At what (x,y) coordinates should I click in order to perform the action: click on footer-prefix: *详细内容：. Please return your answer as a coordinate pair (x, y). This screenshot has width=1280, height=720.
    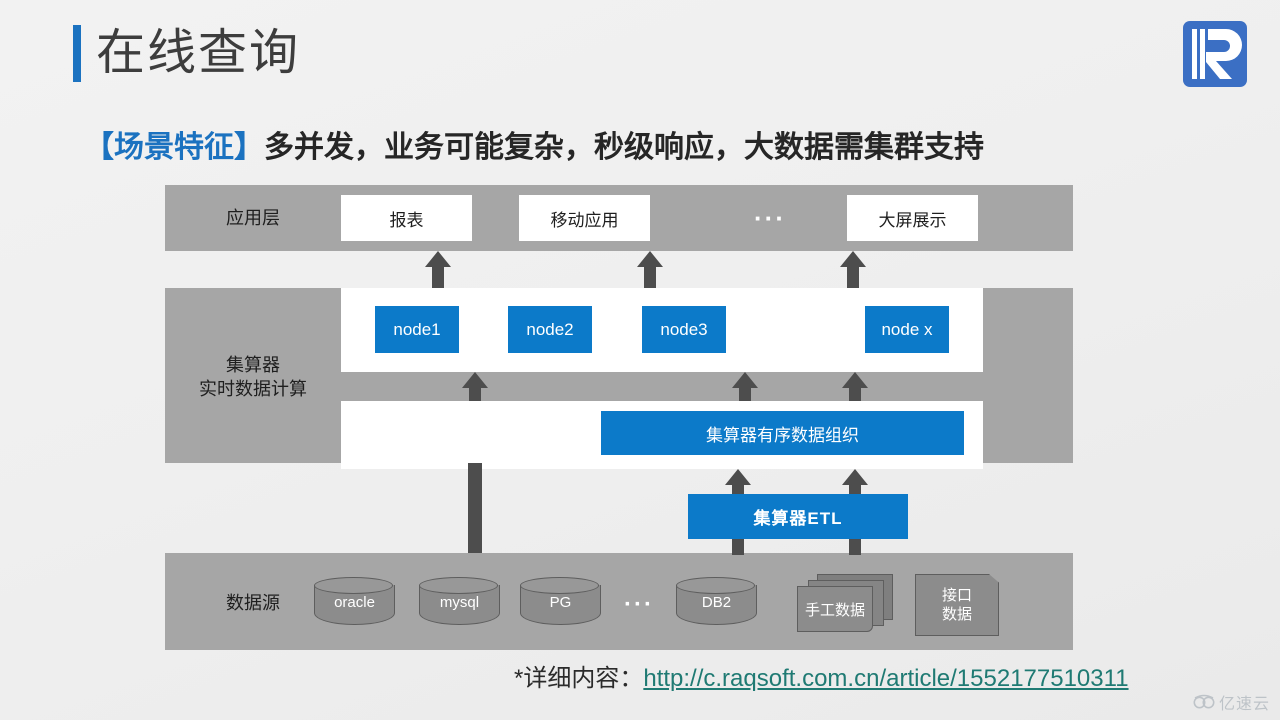
    Looking at the image, I should click on (579, 678).